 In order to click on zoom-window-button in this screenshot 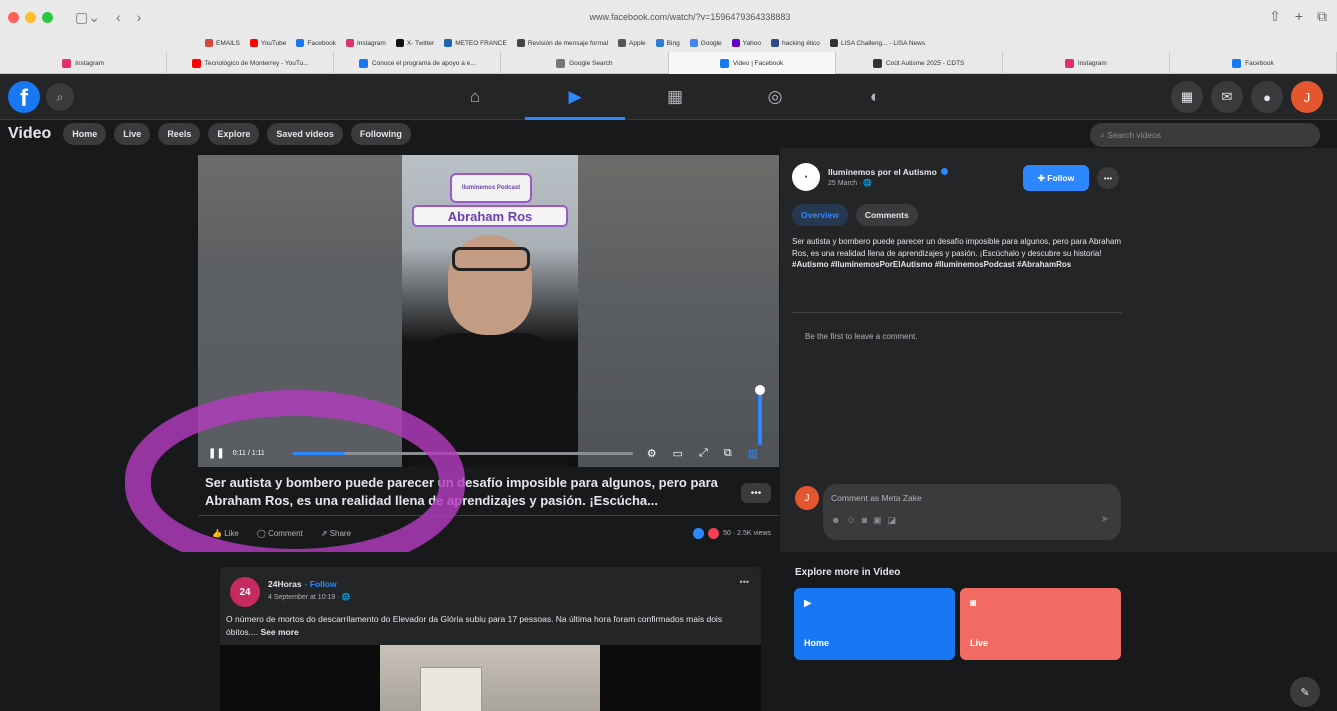, I will do `click(47, 17)`.